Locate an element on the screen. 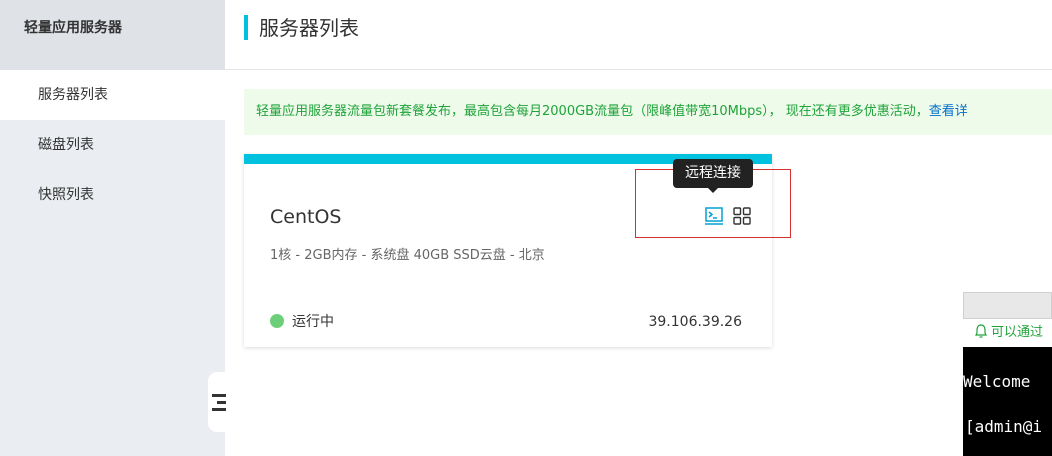 Image resolution: width=1052 pixels, height=456 pixels. sidebar-item-server-list: 服务器列表 is located at coordinates (112, 95).